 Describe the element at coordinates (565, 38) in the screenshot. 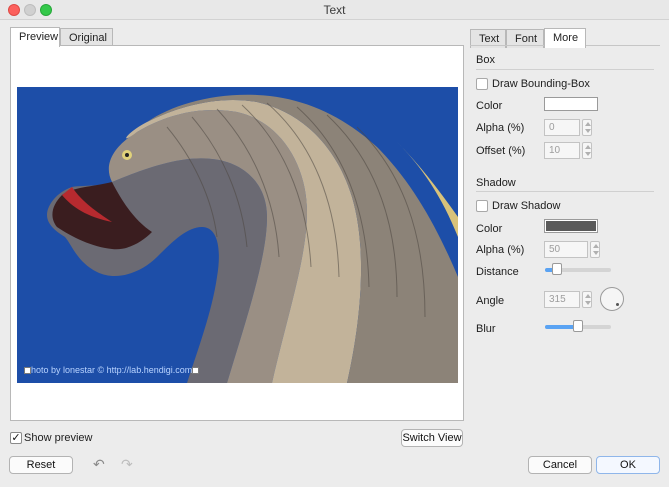

I see `tab-more: More` at that location.